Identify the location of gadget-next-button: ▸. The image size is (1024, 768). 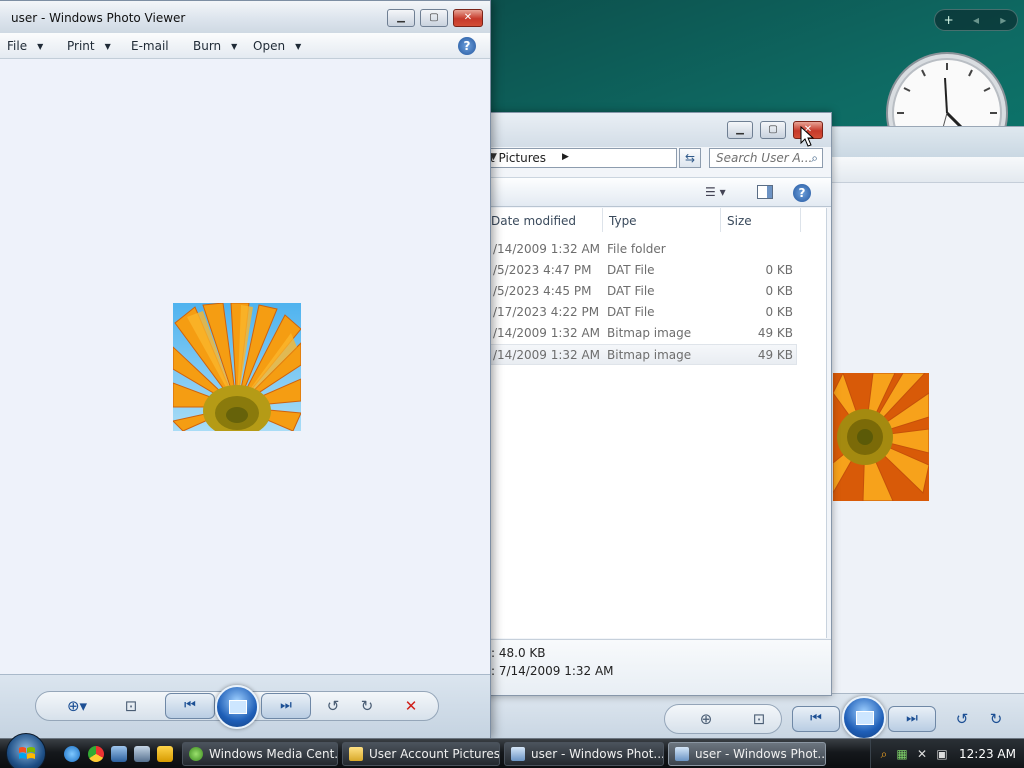
(1003, 20).